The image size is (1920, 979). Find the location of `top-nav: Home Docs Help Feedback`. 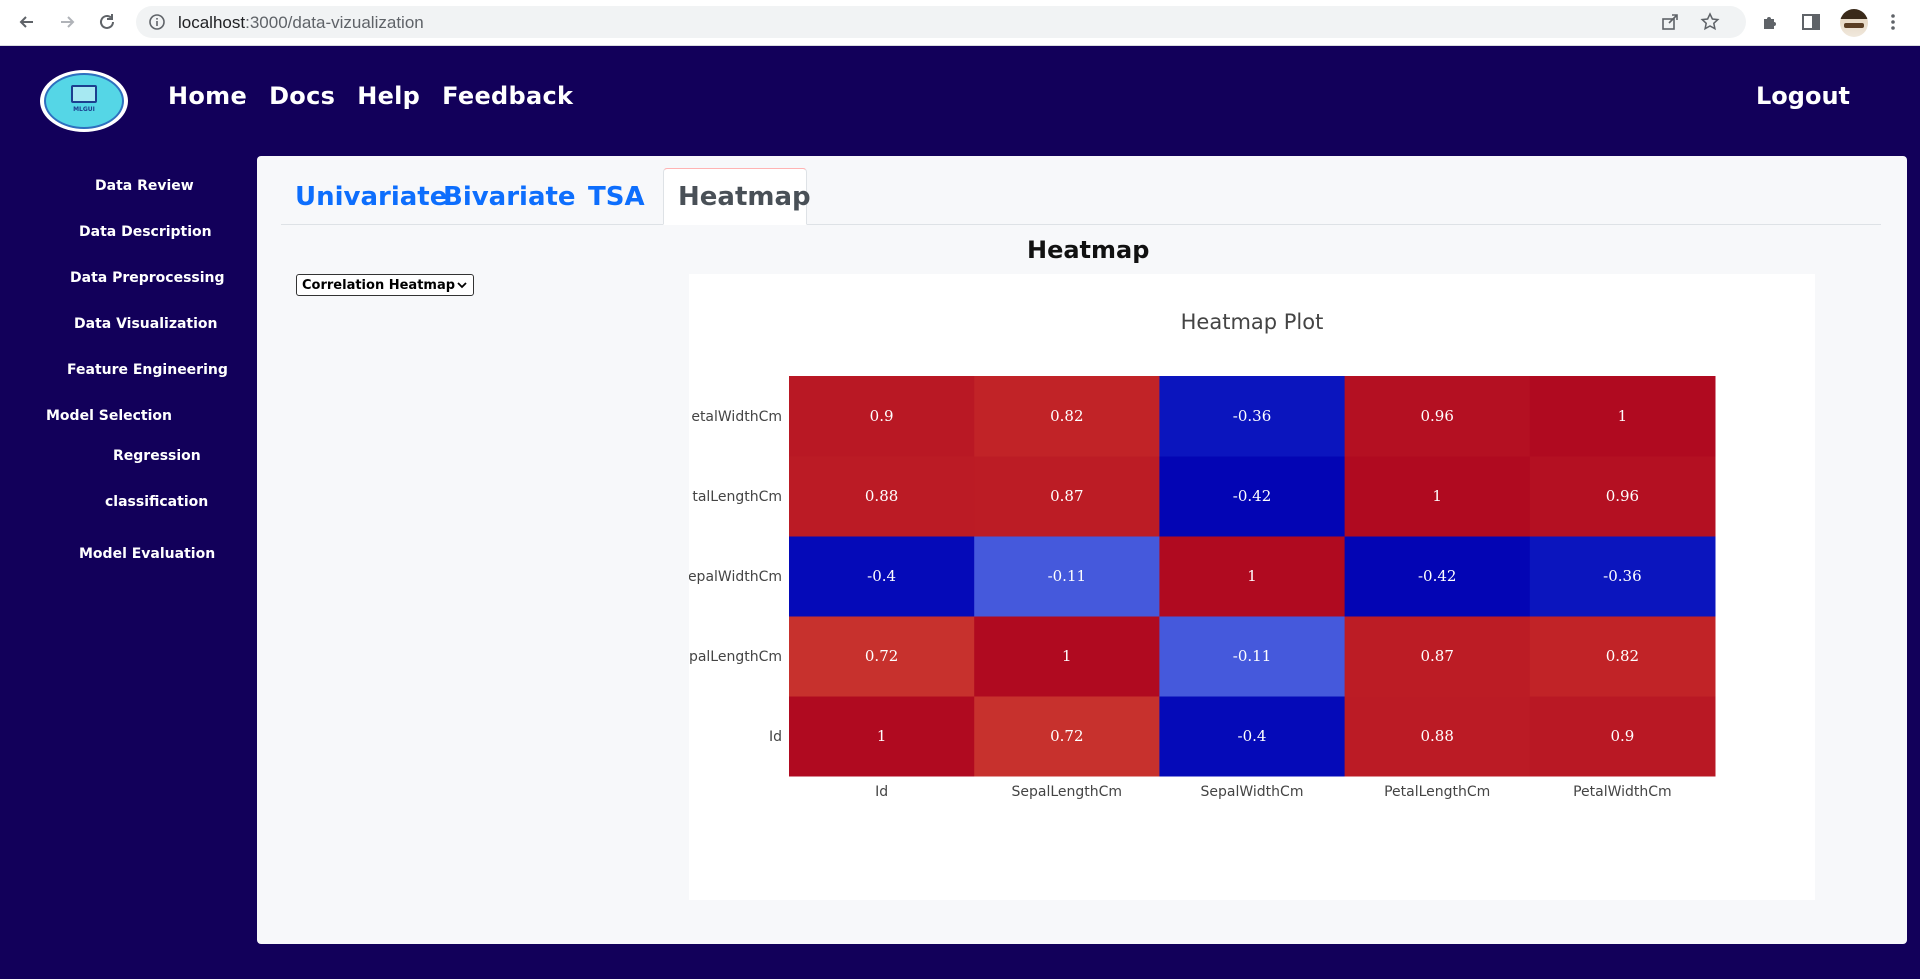

top-nav: Home Docs Help Feedback is located at coordinates (381, 96).